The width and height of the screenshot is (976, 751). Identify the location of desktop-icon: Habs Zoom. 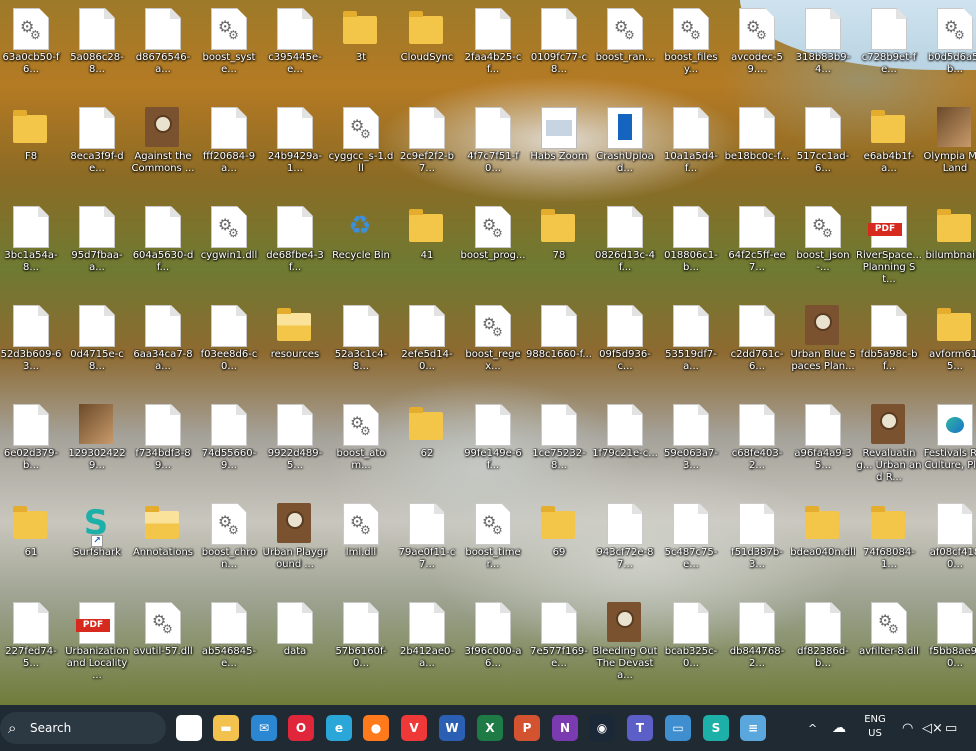
(559, 149).